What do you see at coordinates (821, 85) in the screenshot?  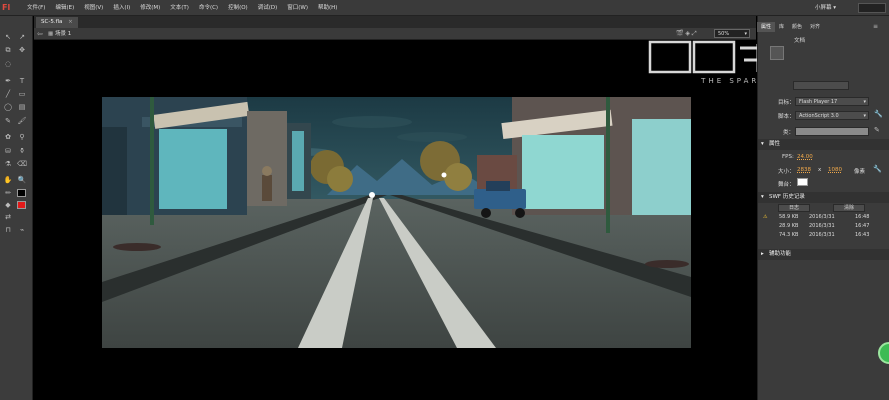 I see `document-name-field` at bounding box center [821, 85].